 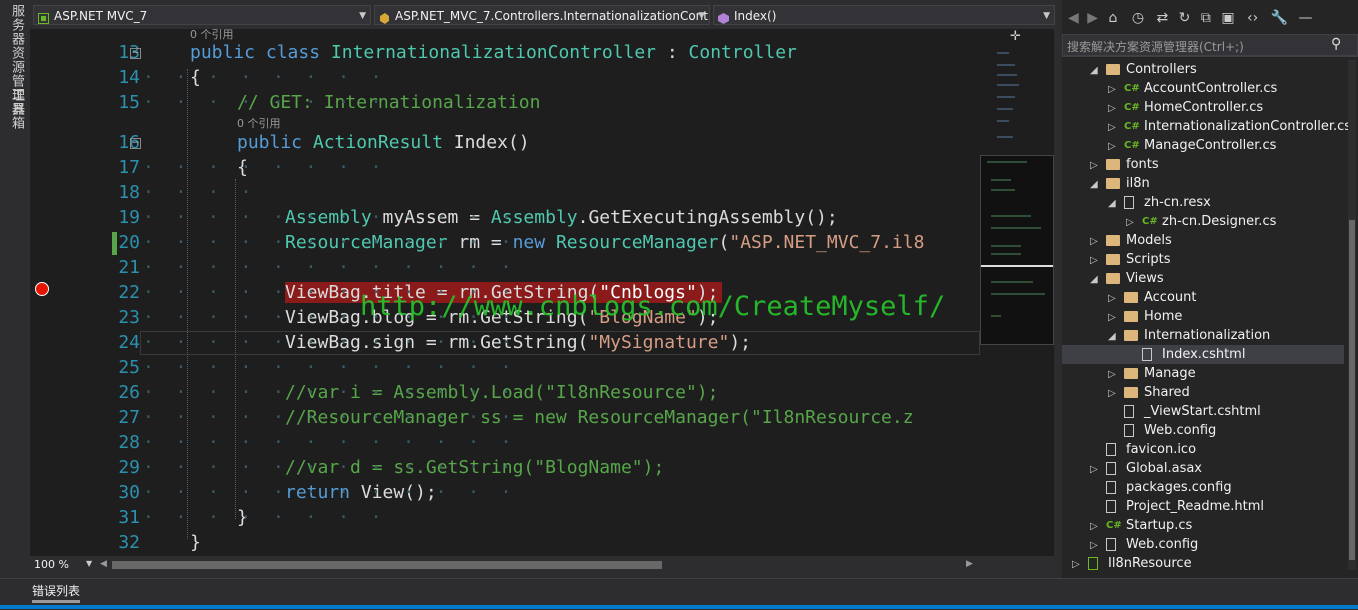 I want to click on horizontal-scrollbar-thumb, so click(x=387, y=565).